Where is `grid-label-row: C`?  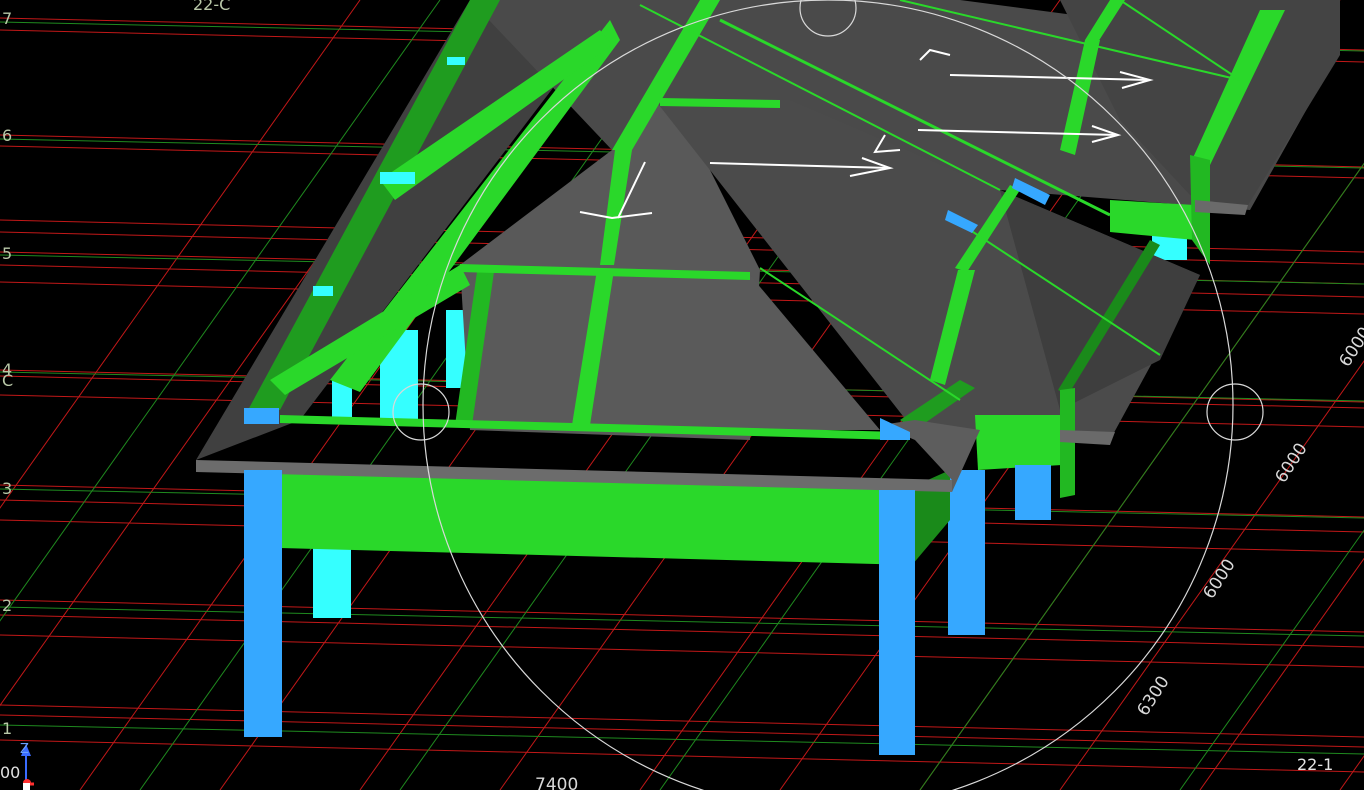 grid-label-row: C is located at coordinates (8, 380).